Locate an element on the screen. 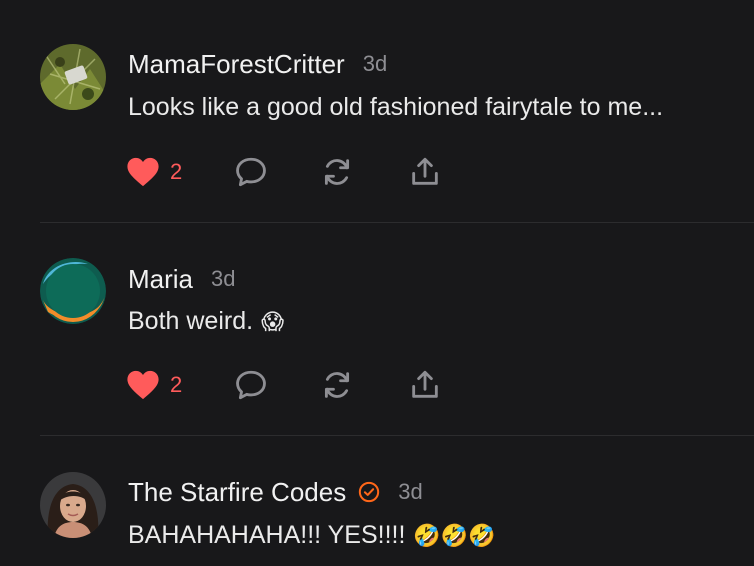  portrait-photo-avatar-icon is located at coordinates (73, 505).